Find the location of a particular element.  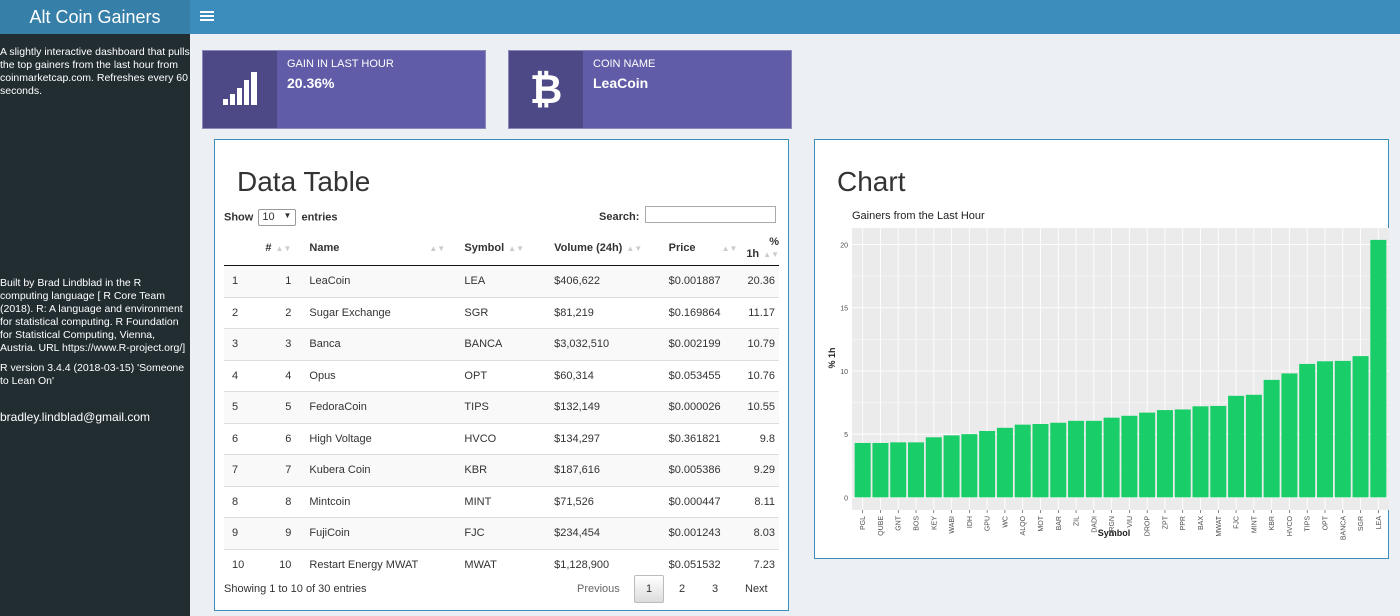

table-row: 6 6 High Voltage HVCO $134,297 $0.361821 9.8 is located at coordinates (501, 438).